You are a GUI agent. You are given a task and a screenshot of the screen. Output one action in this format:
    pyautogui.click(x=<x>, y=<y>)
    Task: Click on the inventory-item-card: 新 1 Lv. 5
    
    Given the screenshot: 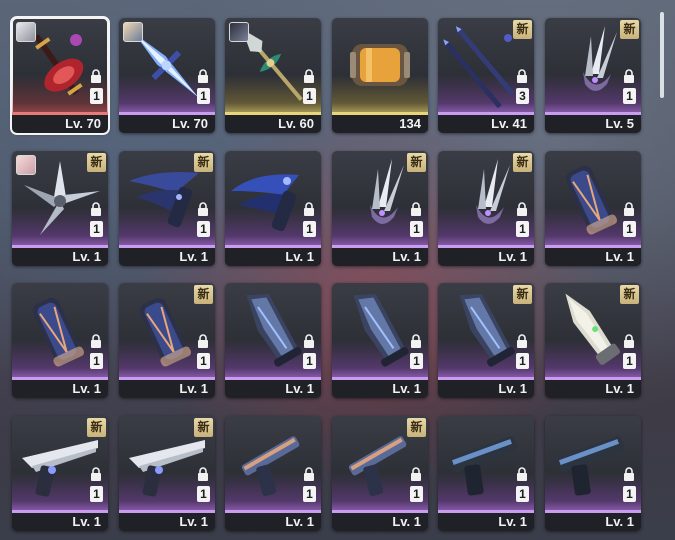 What is the action you would take?
    pyautogui.click(x=593, y=75)
    